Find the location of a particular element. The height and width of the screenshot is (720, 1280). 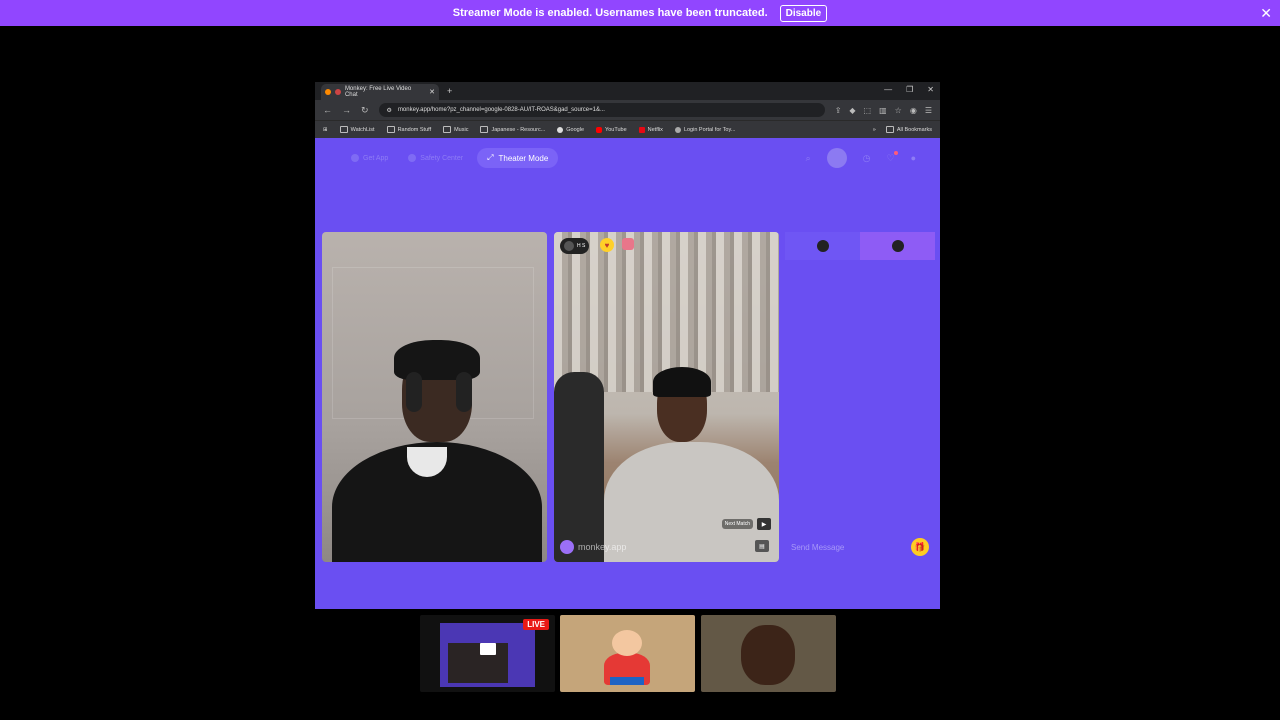

theater-mode-button: ⤢ Theater Mode is located at coordinates (518, 158).